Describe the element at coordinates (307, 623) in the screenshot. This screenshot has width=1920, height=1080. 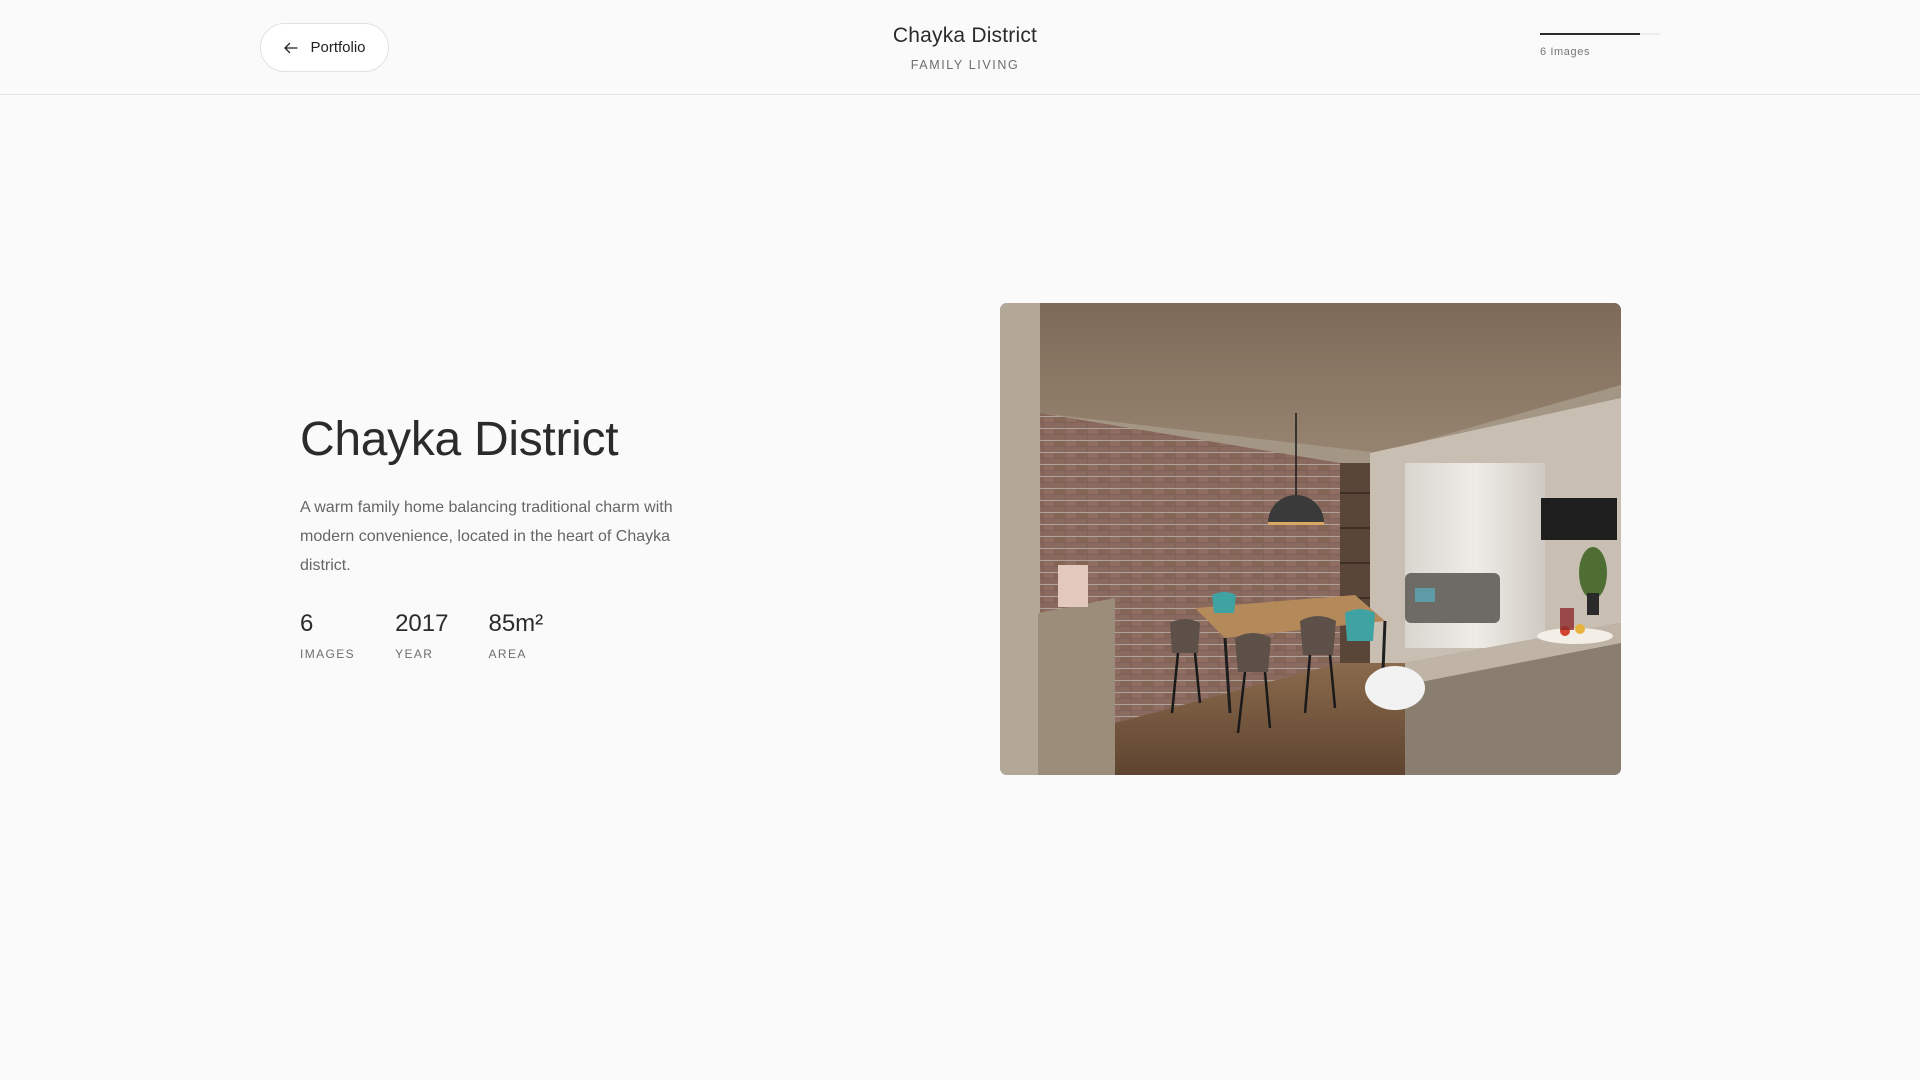
I see `stat-value: 6` at that location.